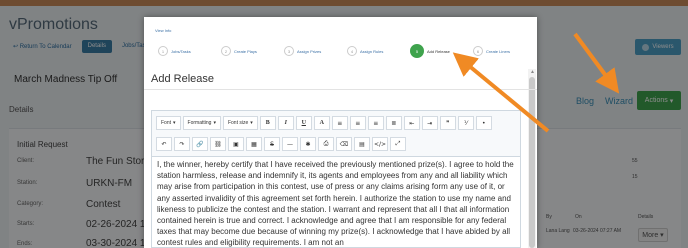 The height and width of the screenshot is (248, 688). Describe the element at coordinates (281, 144) in the screenshot. I see `toolbar-row-2: ↶ ↷ 🔗 ⛓ ▣ ▦ S — ✱ ⎙ ⌫ ▤ </> ⤢` at that location.